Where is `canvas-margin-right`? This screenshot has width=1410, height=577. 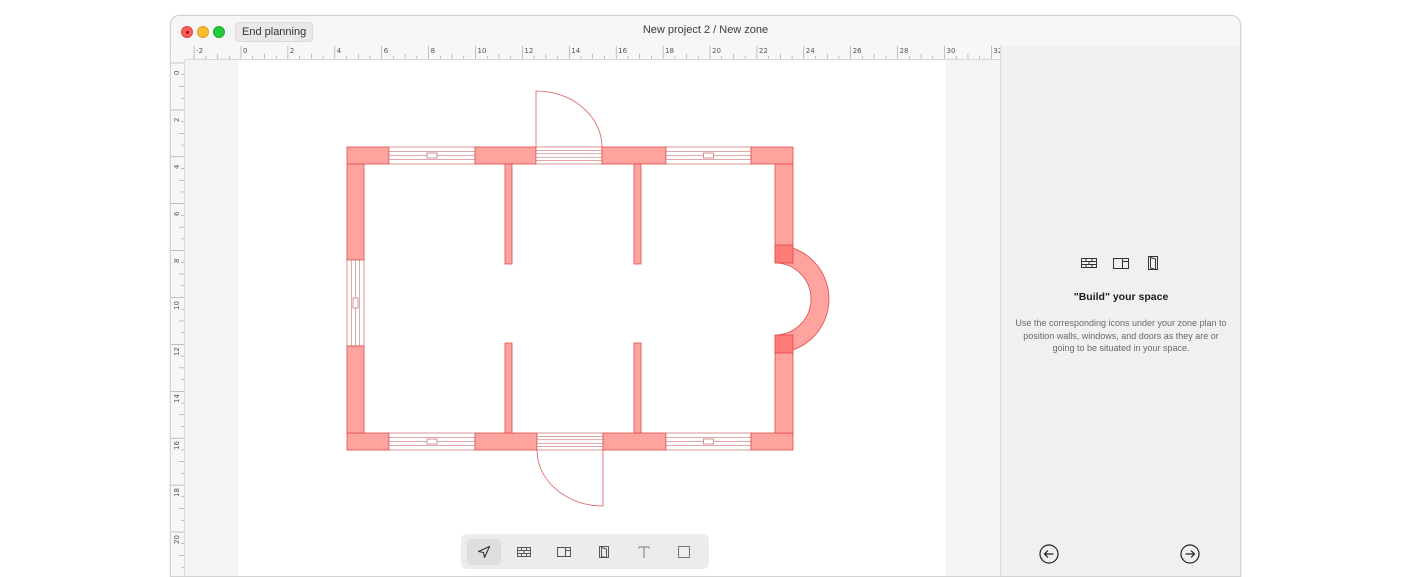 canvas-margin-right is located at coordinates (973, 318).